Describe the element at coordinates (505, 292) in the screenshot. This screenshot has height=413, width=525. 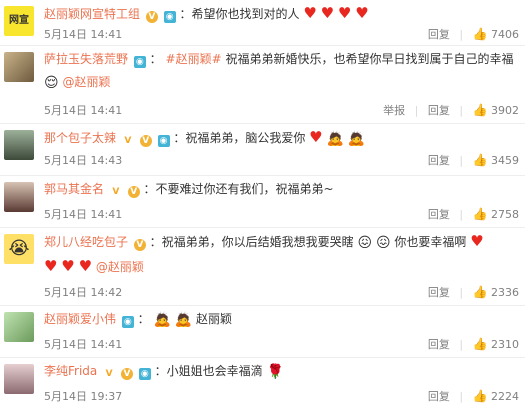
I see `like-count: 2336` at that location.